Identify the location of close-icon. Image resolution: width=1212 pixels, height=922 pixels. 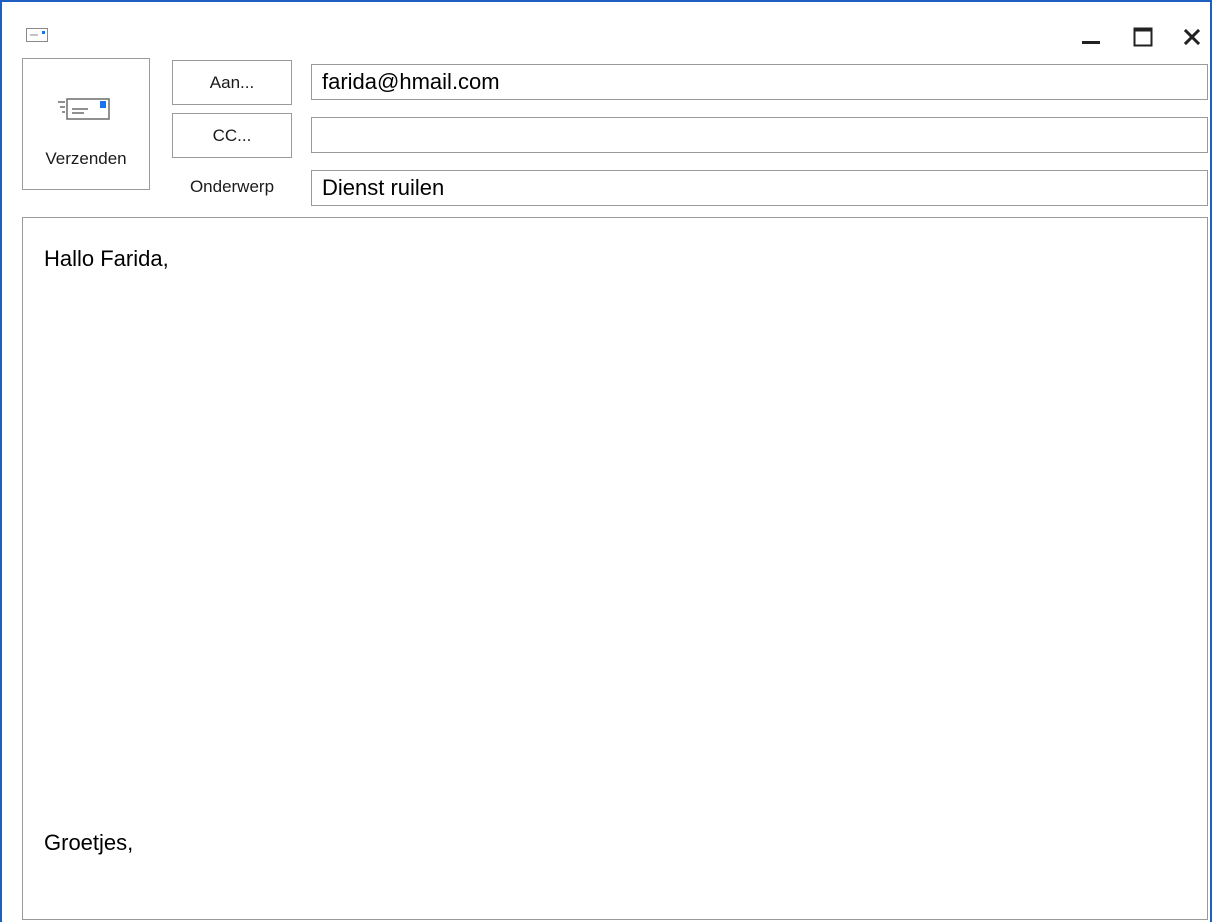
(1192, 37).